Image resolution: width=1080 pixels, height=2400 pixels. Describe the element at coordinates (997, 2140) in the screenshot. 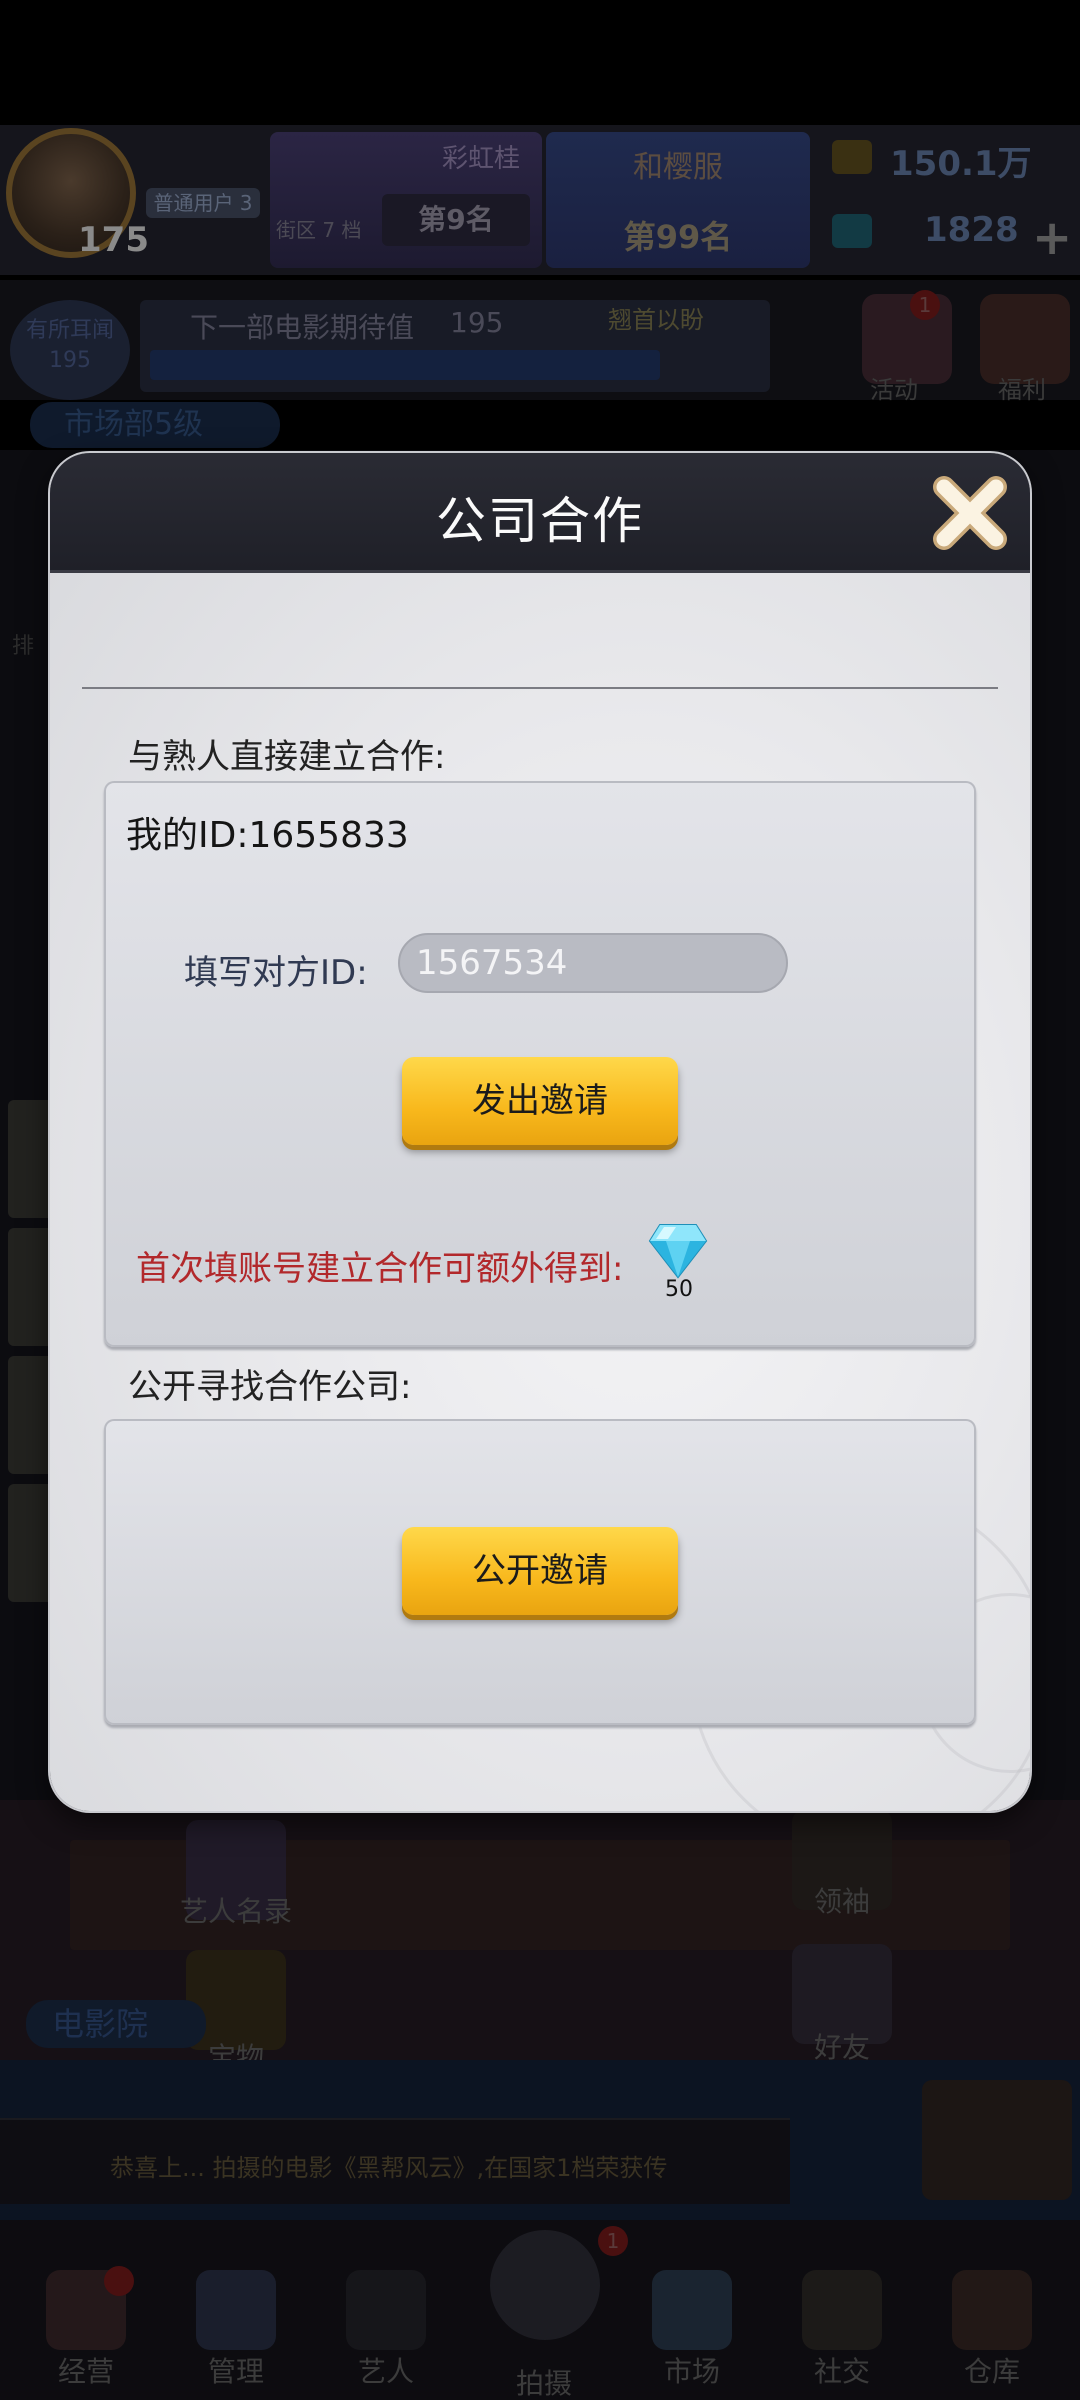

I see `assistant-character` at that location.